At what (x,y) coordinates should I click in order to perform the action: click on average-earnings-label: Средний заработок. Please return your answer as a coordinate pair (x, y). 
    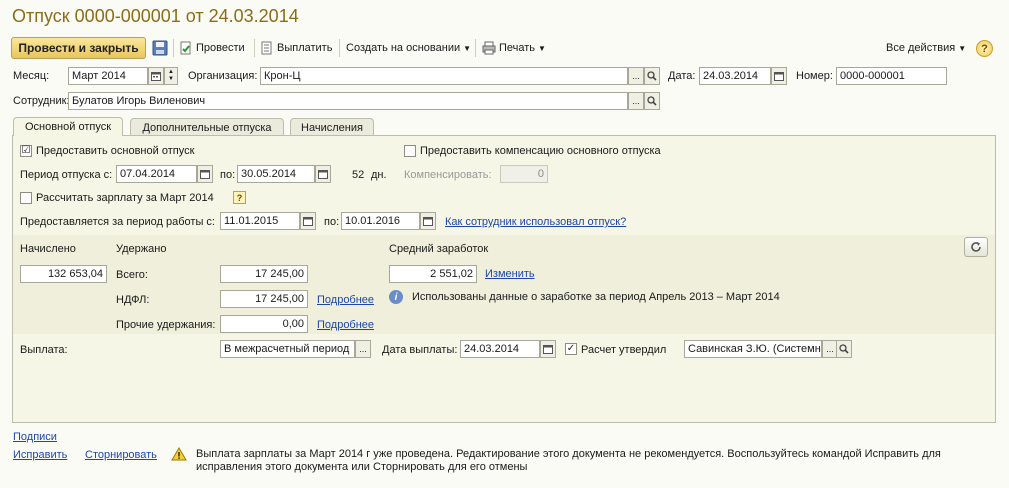
    Looking at the image, I should click on (439, 249).